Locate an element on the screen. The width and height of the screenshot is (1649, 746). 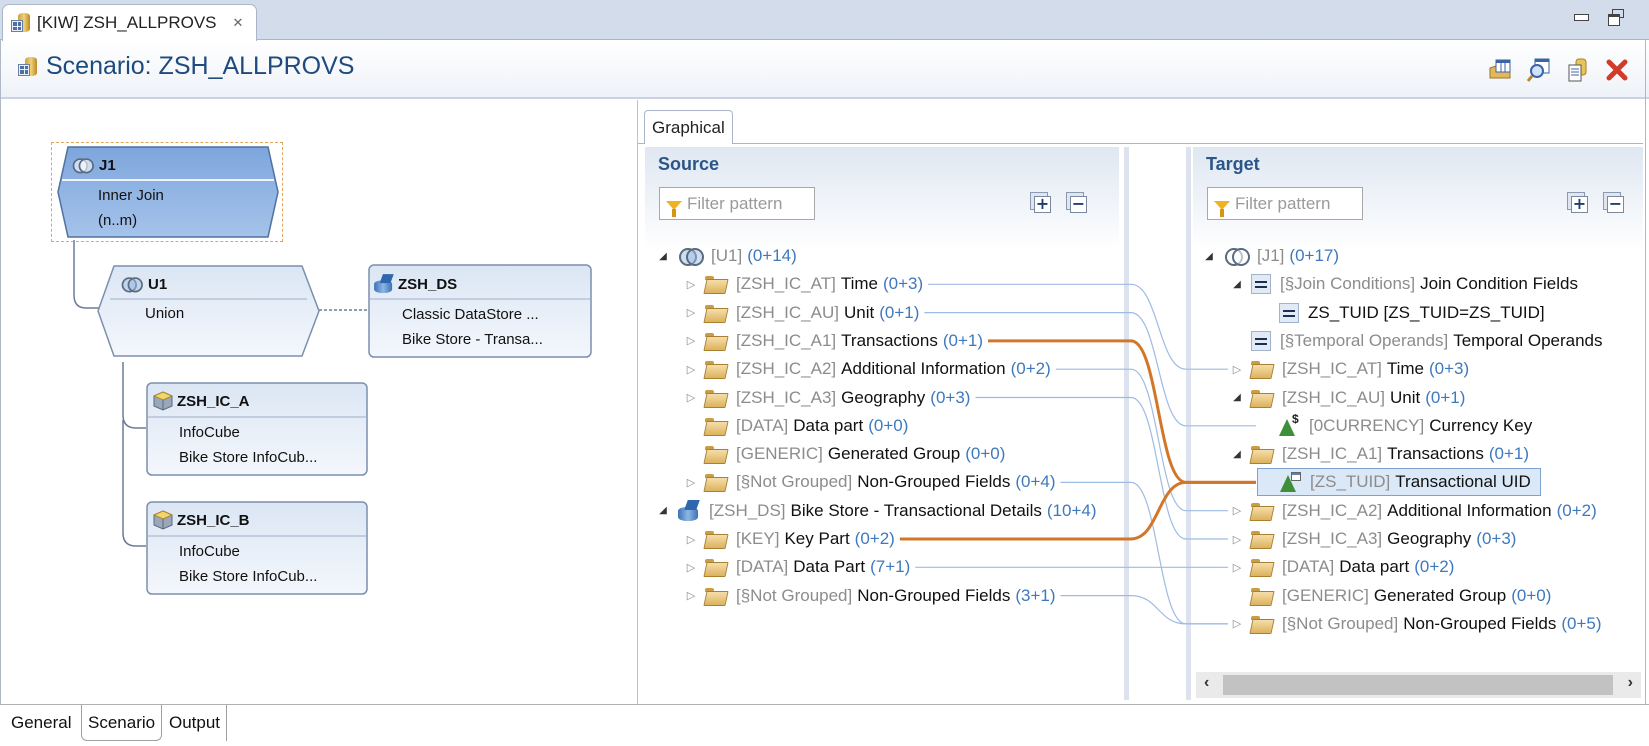
tree-row: [§Temporal Operands] Temporal Operands is located at coordinates (1418, 341).